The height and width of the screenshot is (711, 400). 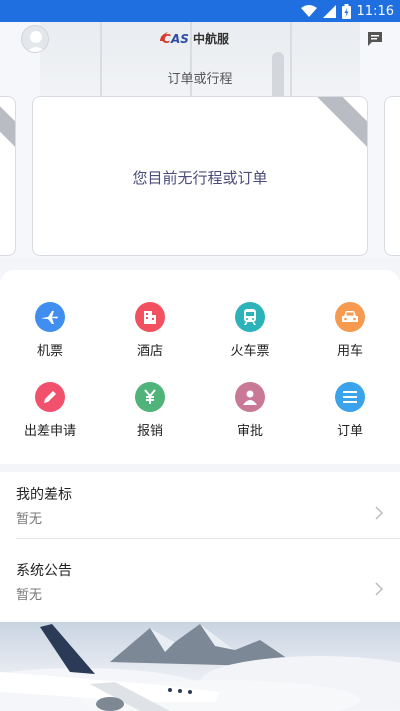 I want to click on service-flight: 机票, so click(x=50, y=337).